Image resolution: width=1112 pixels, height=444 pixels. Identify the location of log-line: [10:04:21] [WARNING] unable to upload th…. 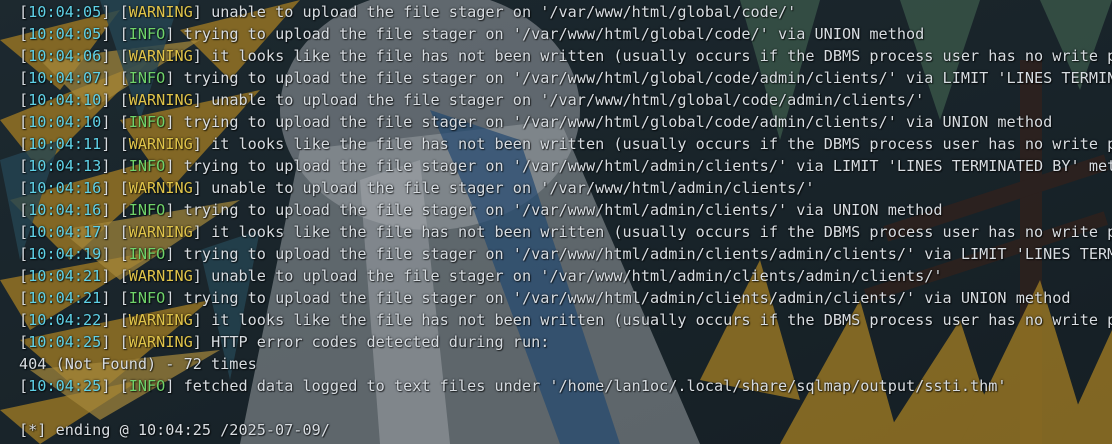
(481, 276).